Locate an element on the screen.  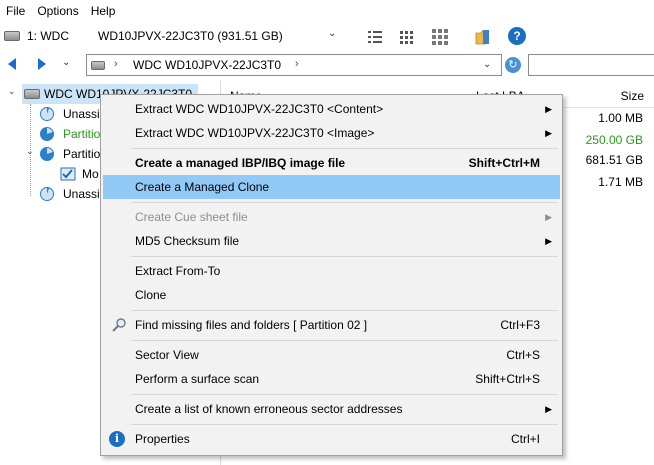
list-cell-size: 250.00 GB is located at coordinates (614, 140).